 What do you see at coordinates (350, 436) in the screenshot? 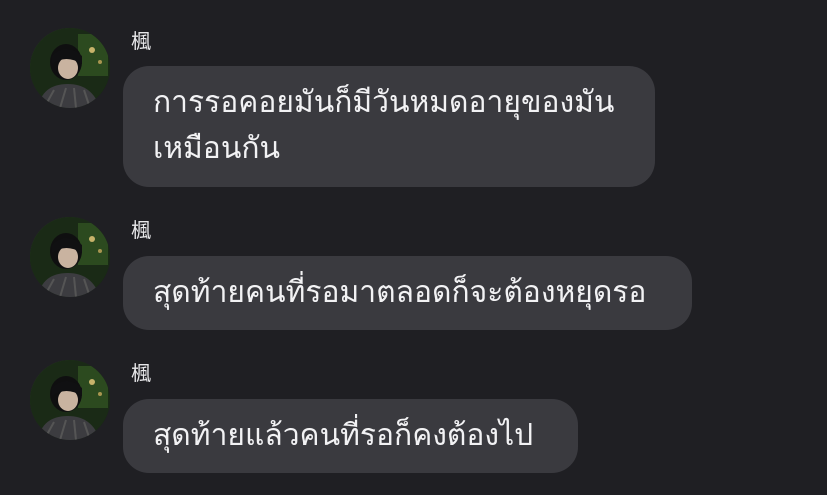
I see `message-bubble: สุดท้ายแล้วคนที่รอก็คงต้องไป` at bounding box center [350, 436].